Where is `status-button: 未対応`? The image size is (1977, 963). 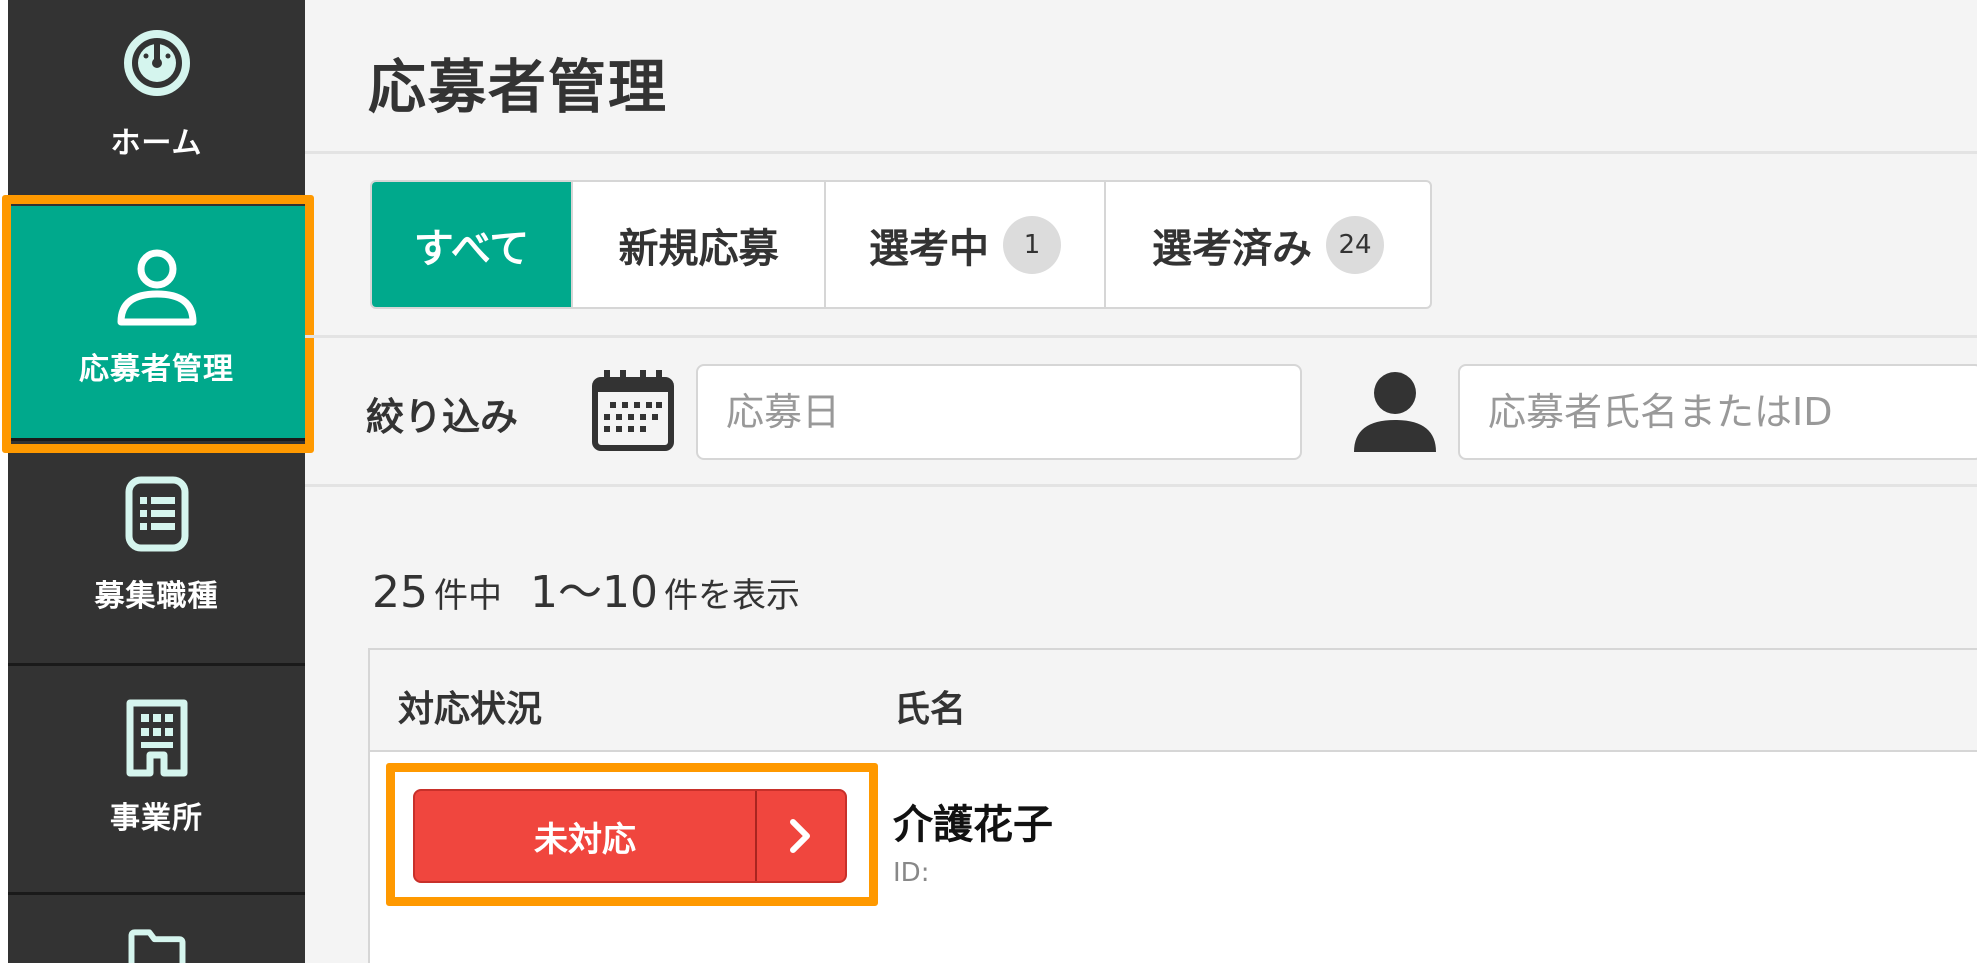
status-button: 未対応 is located at coordinates (630, 836).